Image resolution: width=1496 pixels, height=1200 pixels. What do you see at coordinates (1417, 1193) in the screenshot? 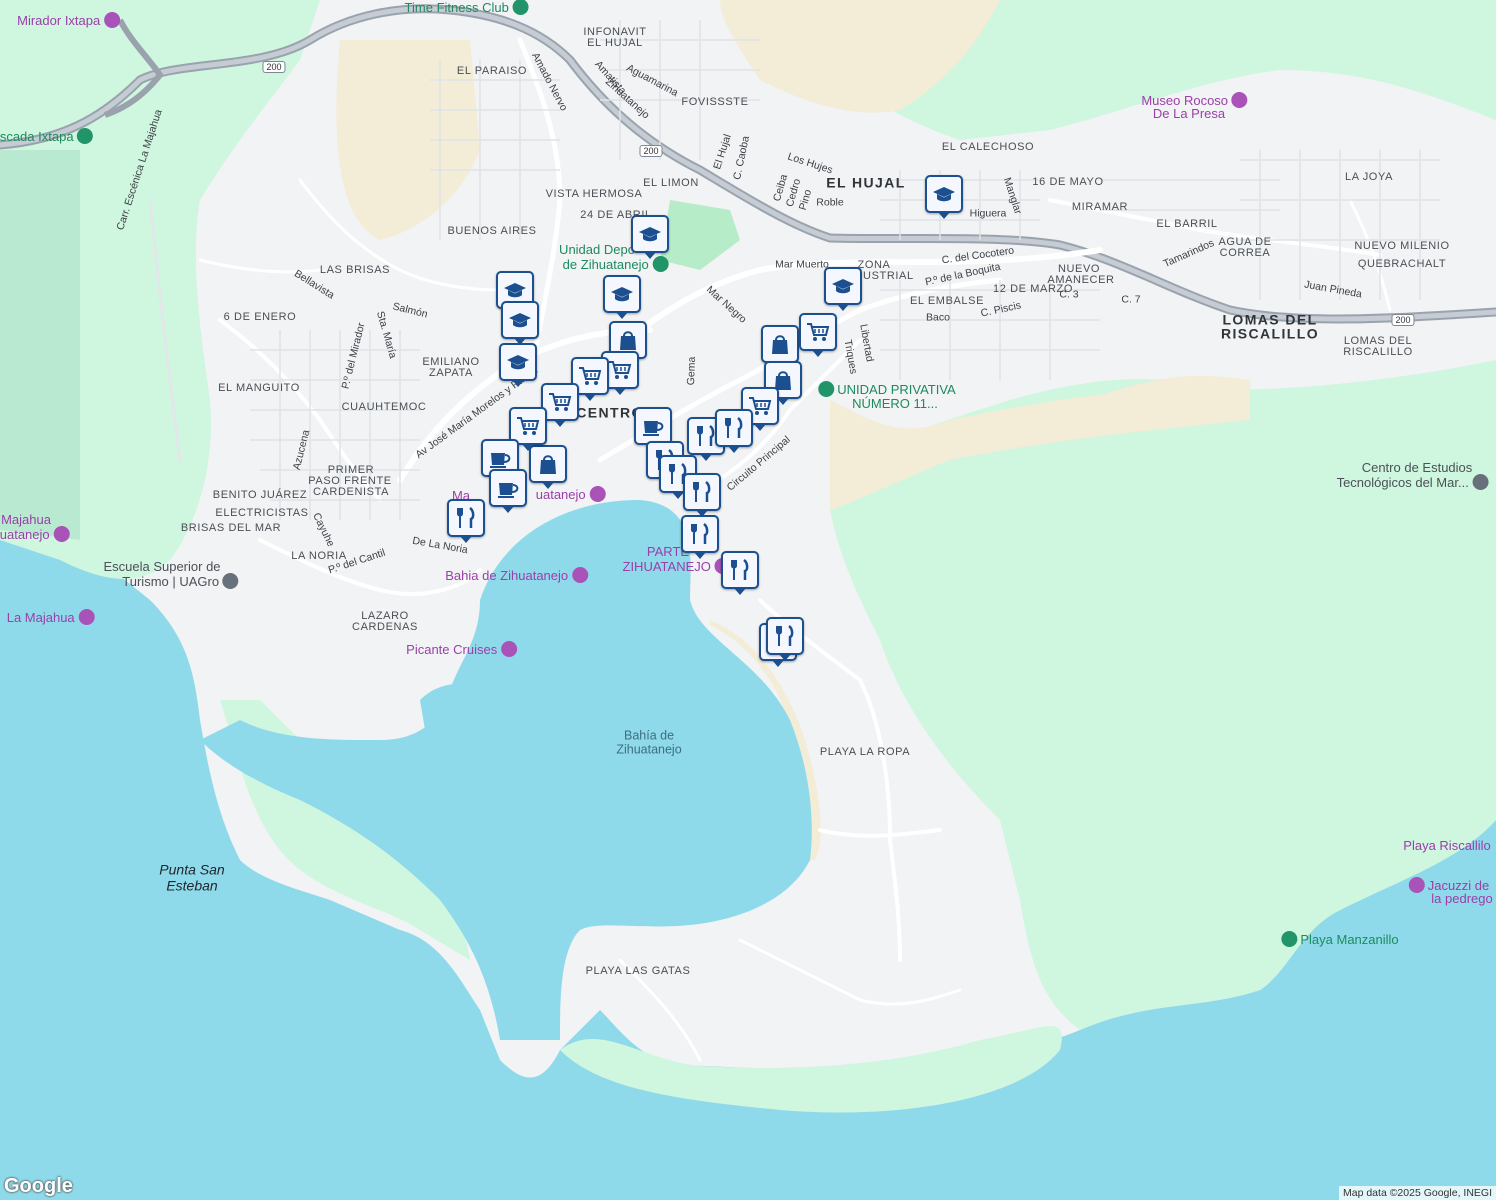
I see `map-attribution: Map data ©2025 Google, INEGI` at bounding box center [1417, 1193].